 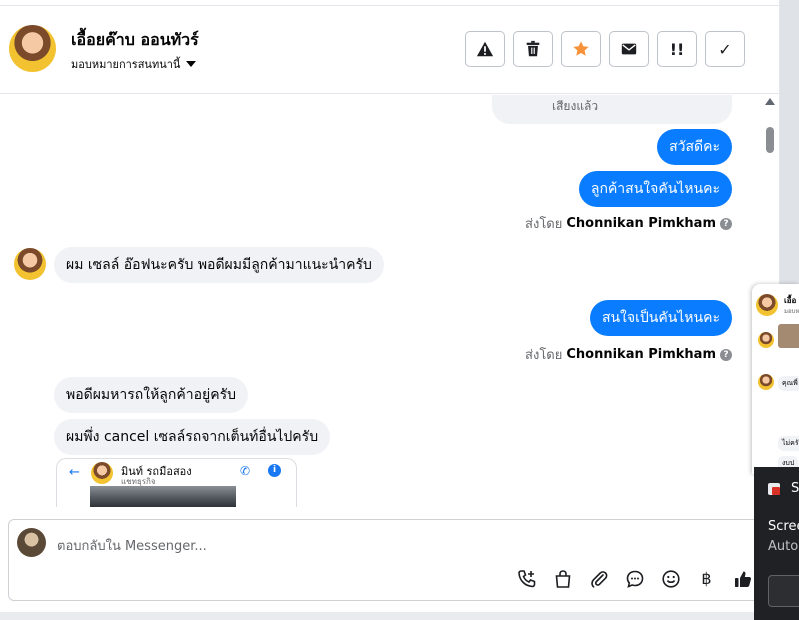 What do you see at coordinates (74, 472) in the screenshot?
I see `back-arrow-icon: ←` at bounding box center [74, 472].